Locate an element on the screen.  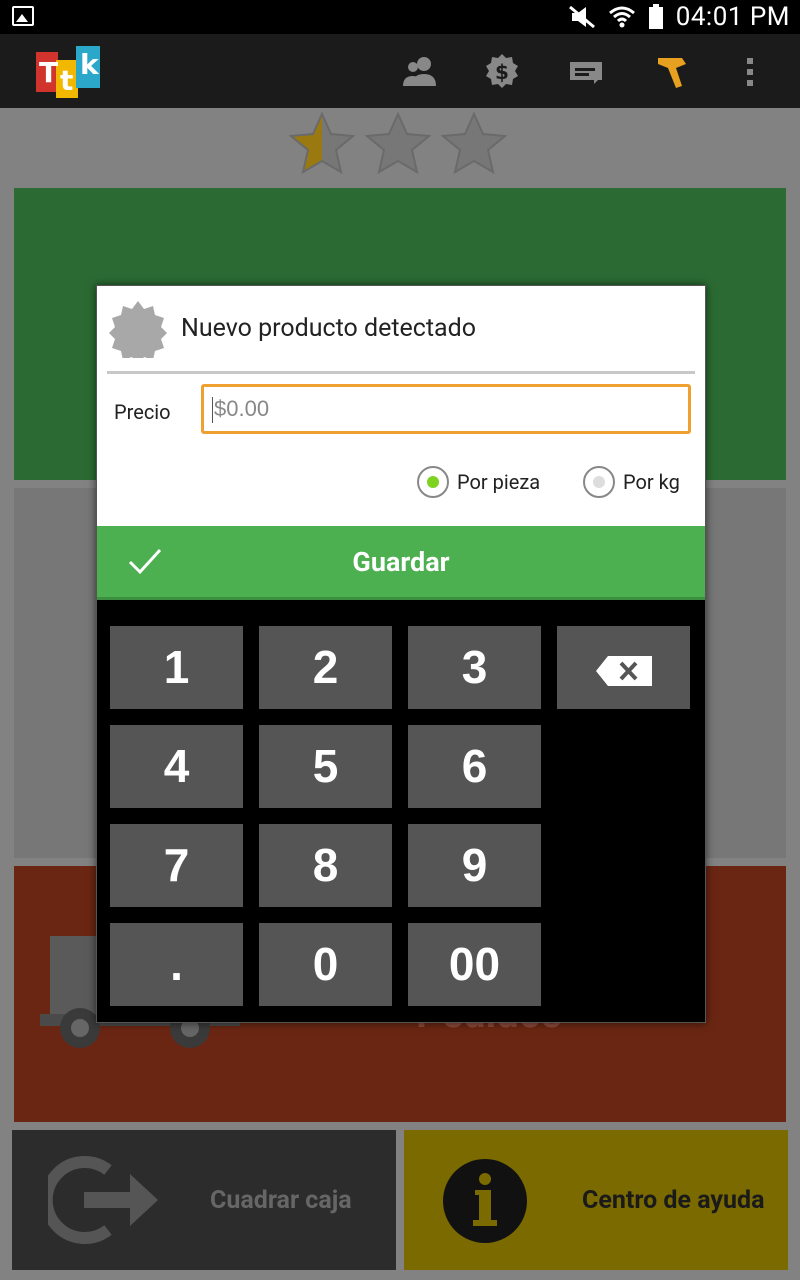
radio-circle-selected is located at coordinates (433, 482).